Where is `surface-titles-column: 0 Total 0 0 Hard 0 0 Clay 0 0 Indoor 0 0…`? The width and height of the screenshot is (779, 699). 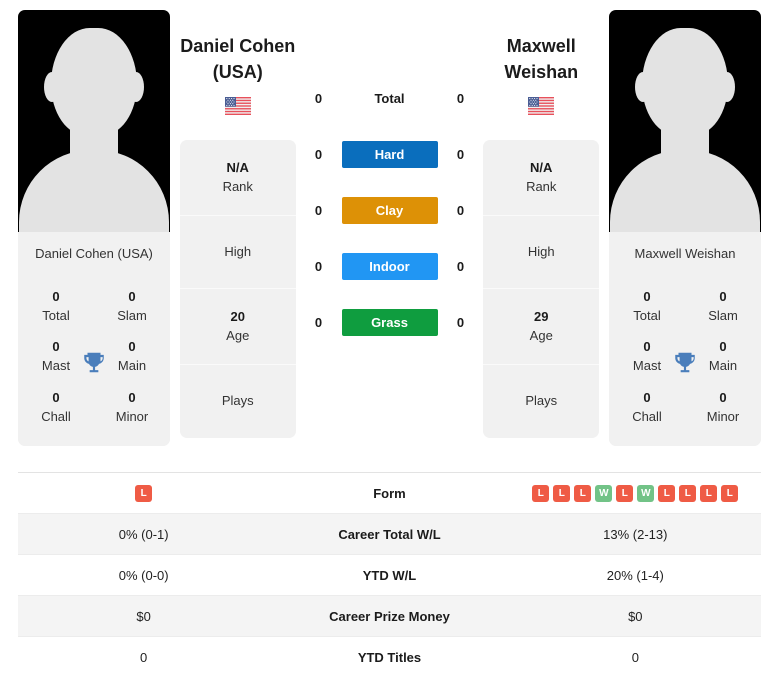 surface-titles-column: 0 Total 0 0 Hard 0 0 Clay 0 0 Indoor 0 0… is located at coordinates (390, 180).